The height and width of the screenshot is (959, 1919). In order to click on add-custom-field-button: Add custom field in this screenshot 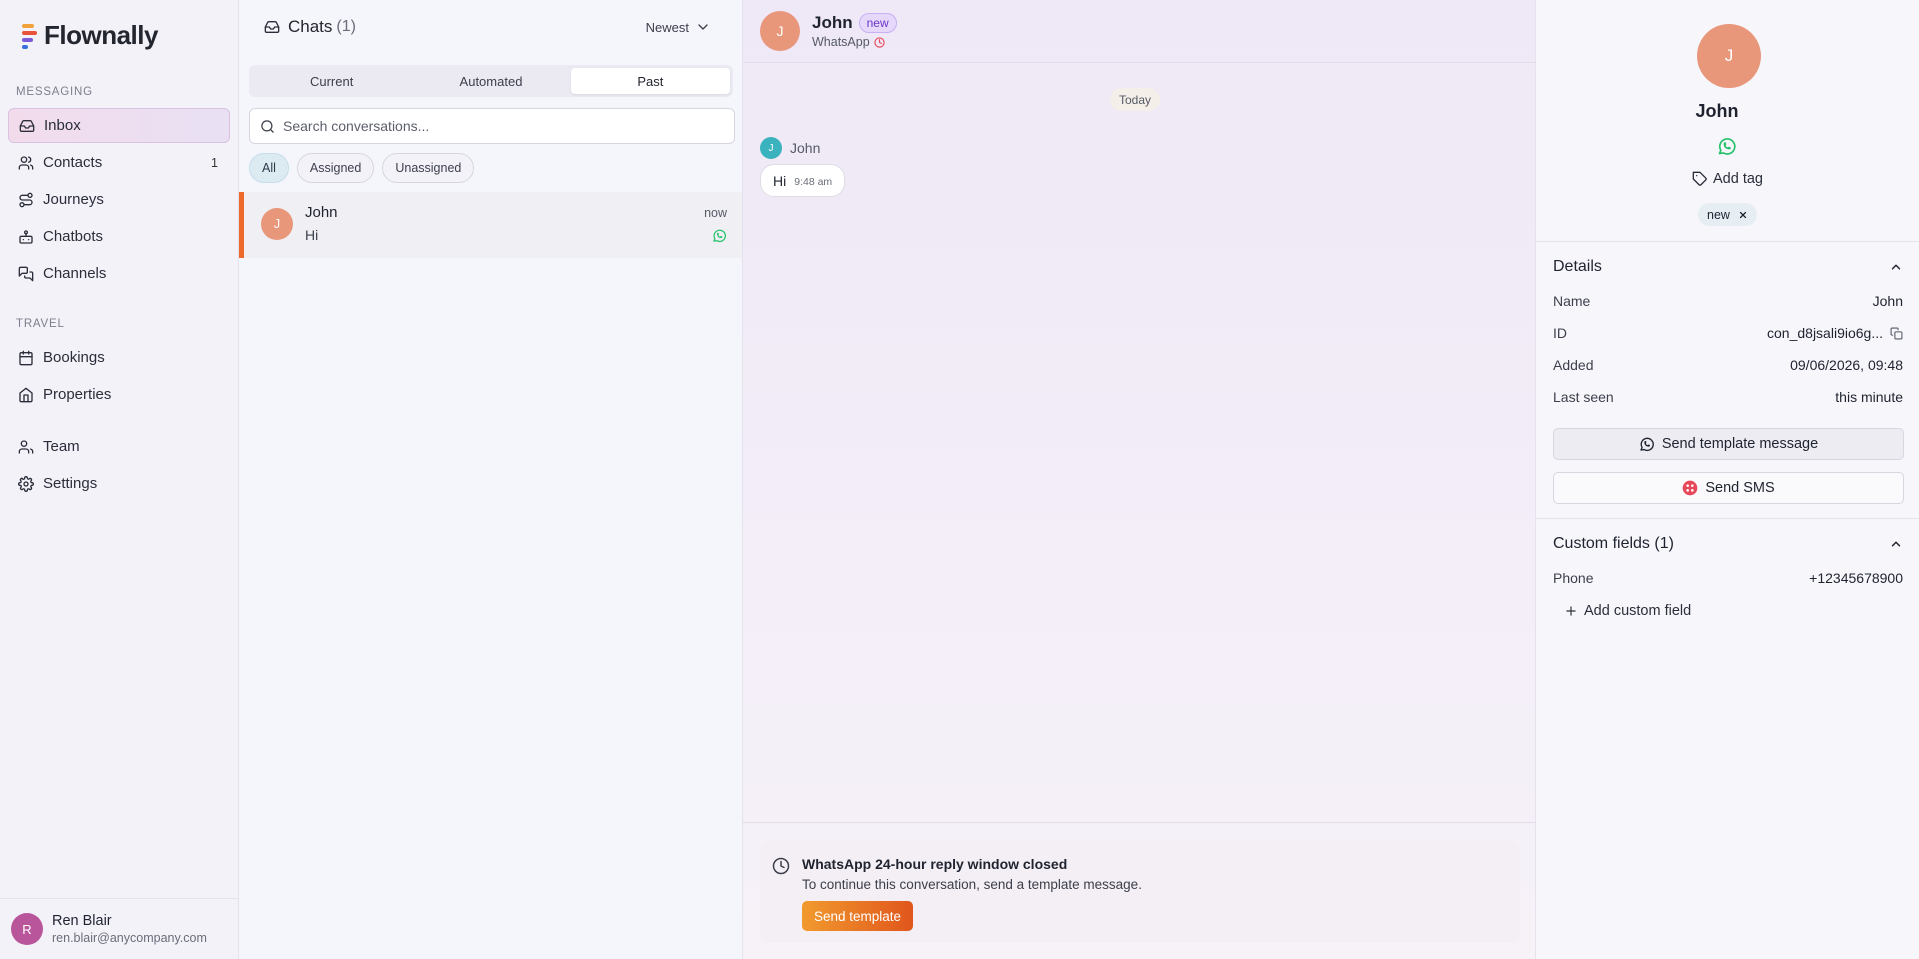, I will do `click(1627, 611)`.